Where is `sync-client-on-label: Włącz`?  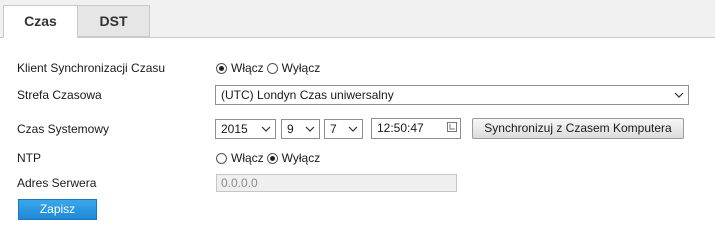 sync-client-on-label: Włącz is located at coordinates (247, 68).